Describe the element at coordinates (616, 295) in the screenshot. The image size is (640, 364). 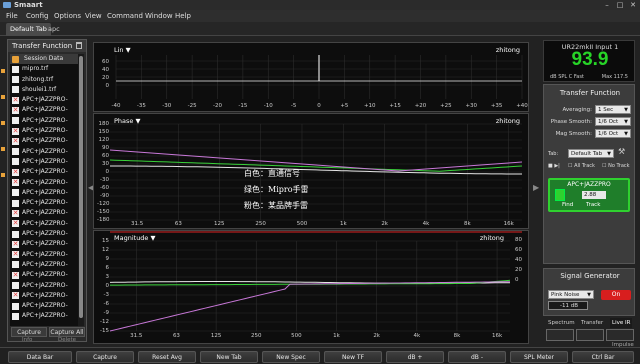
I see `generator-on-button: On` at that location.